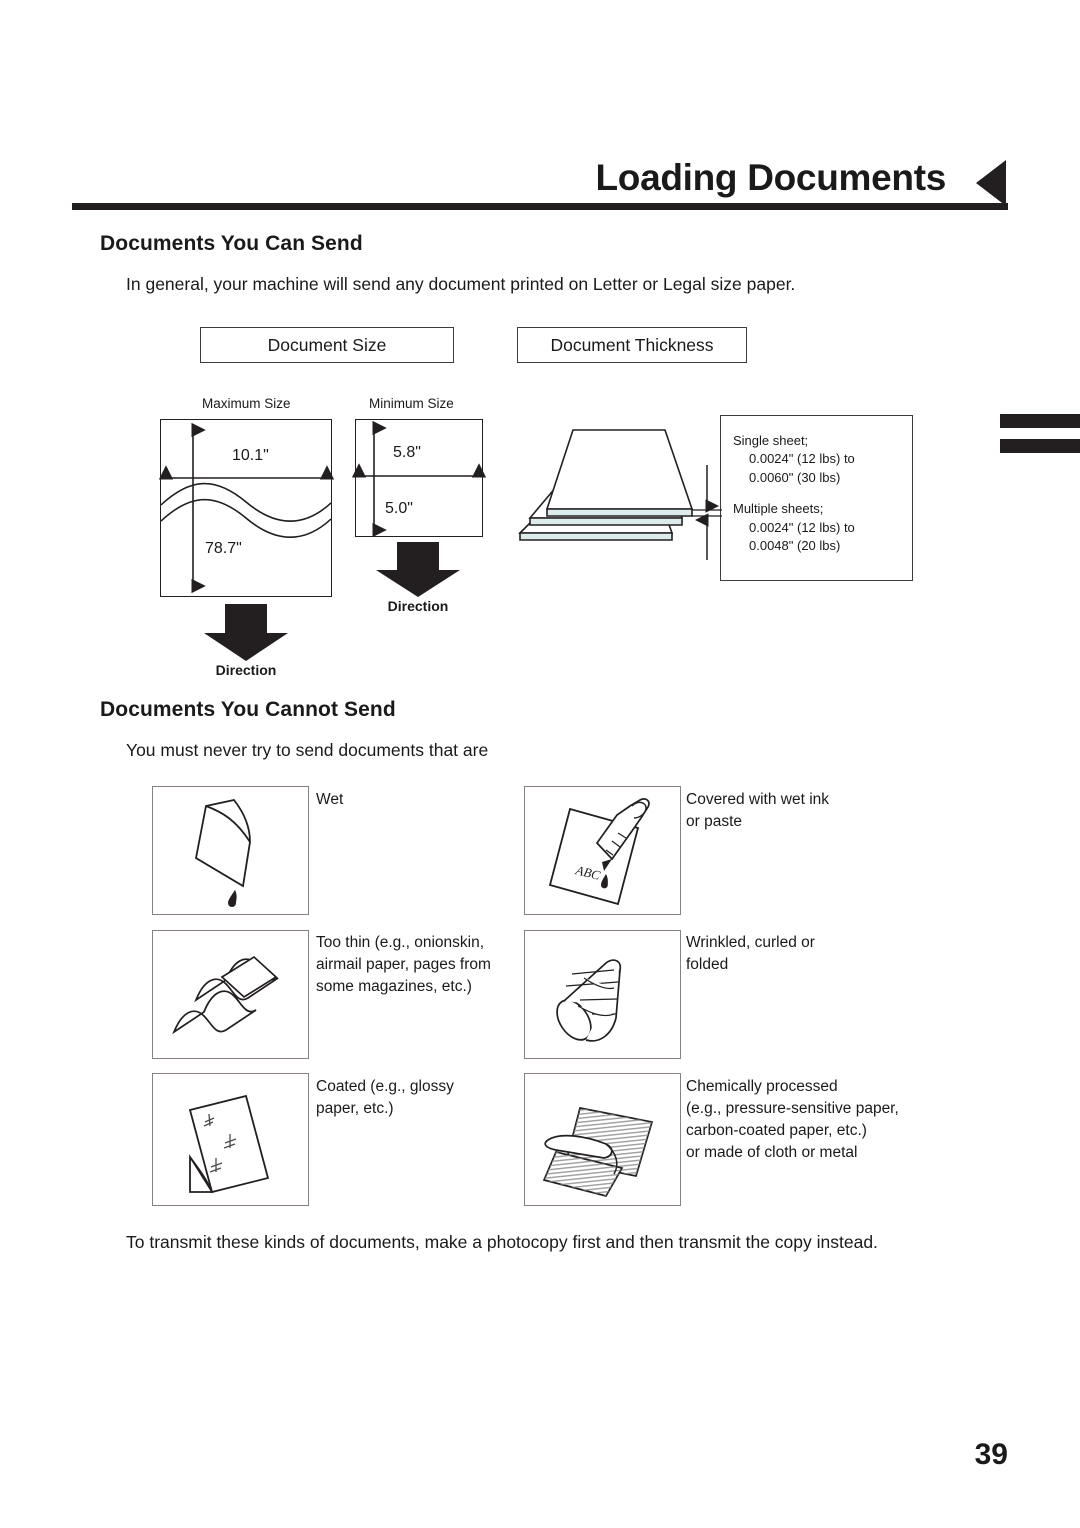  I want to click on illustration-box-wrinkled, so click(602, 994).